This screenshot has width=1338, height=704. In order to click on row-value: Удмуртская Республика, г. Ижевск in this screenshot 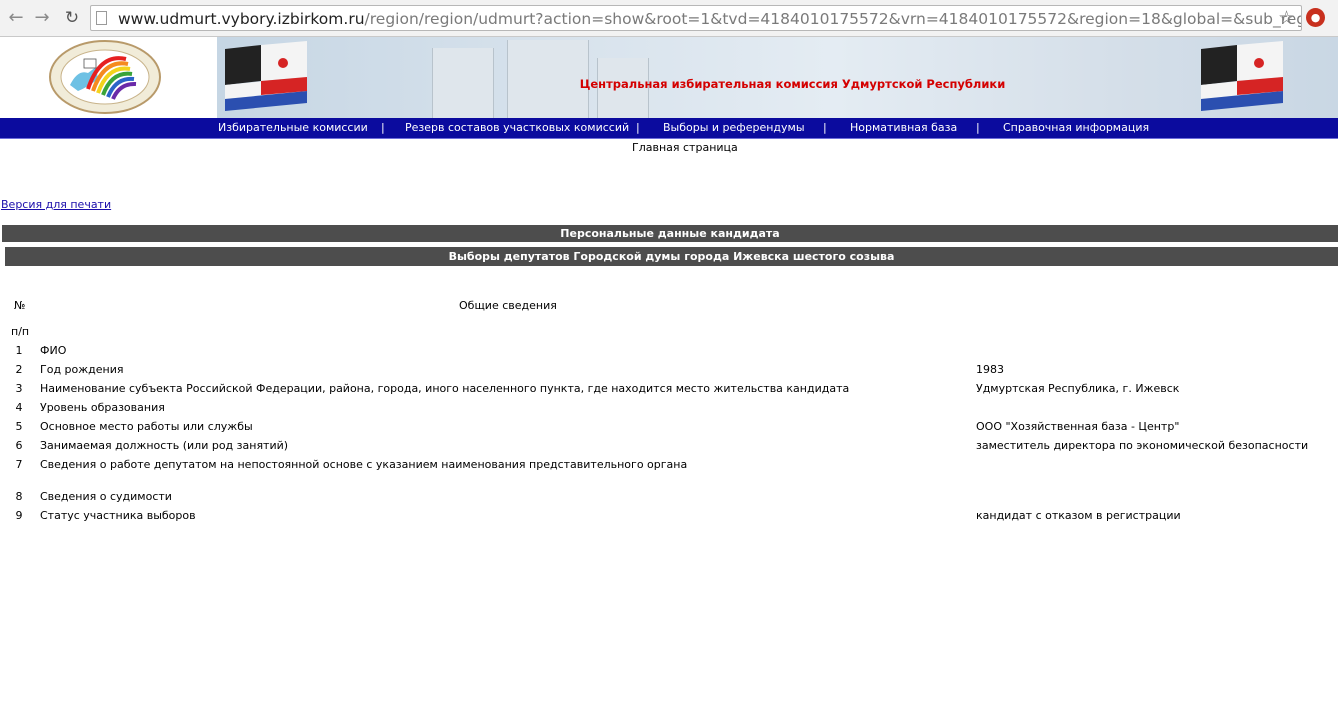, I will do `click(1078, 388)`.